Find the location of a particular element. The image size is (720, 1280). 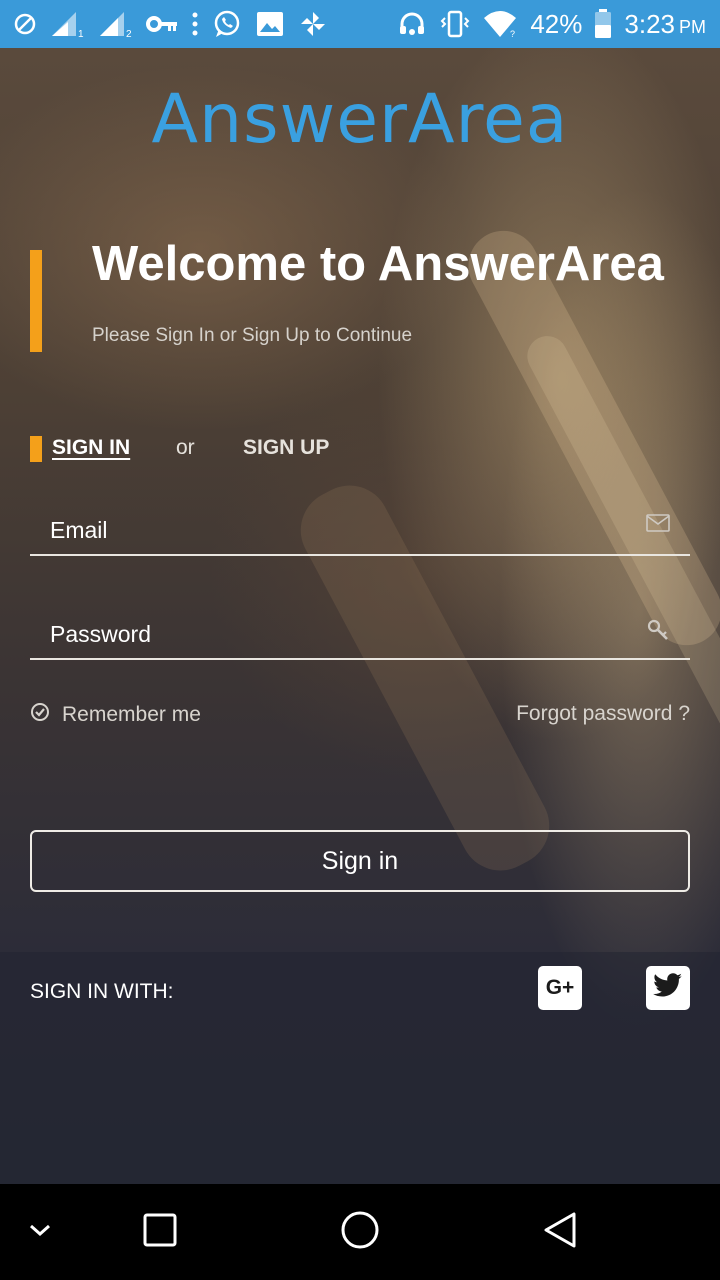

tab-sign-up: SIGN UP is located at coordinates (286, 448).